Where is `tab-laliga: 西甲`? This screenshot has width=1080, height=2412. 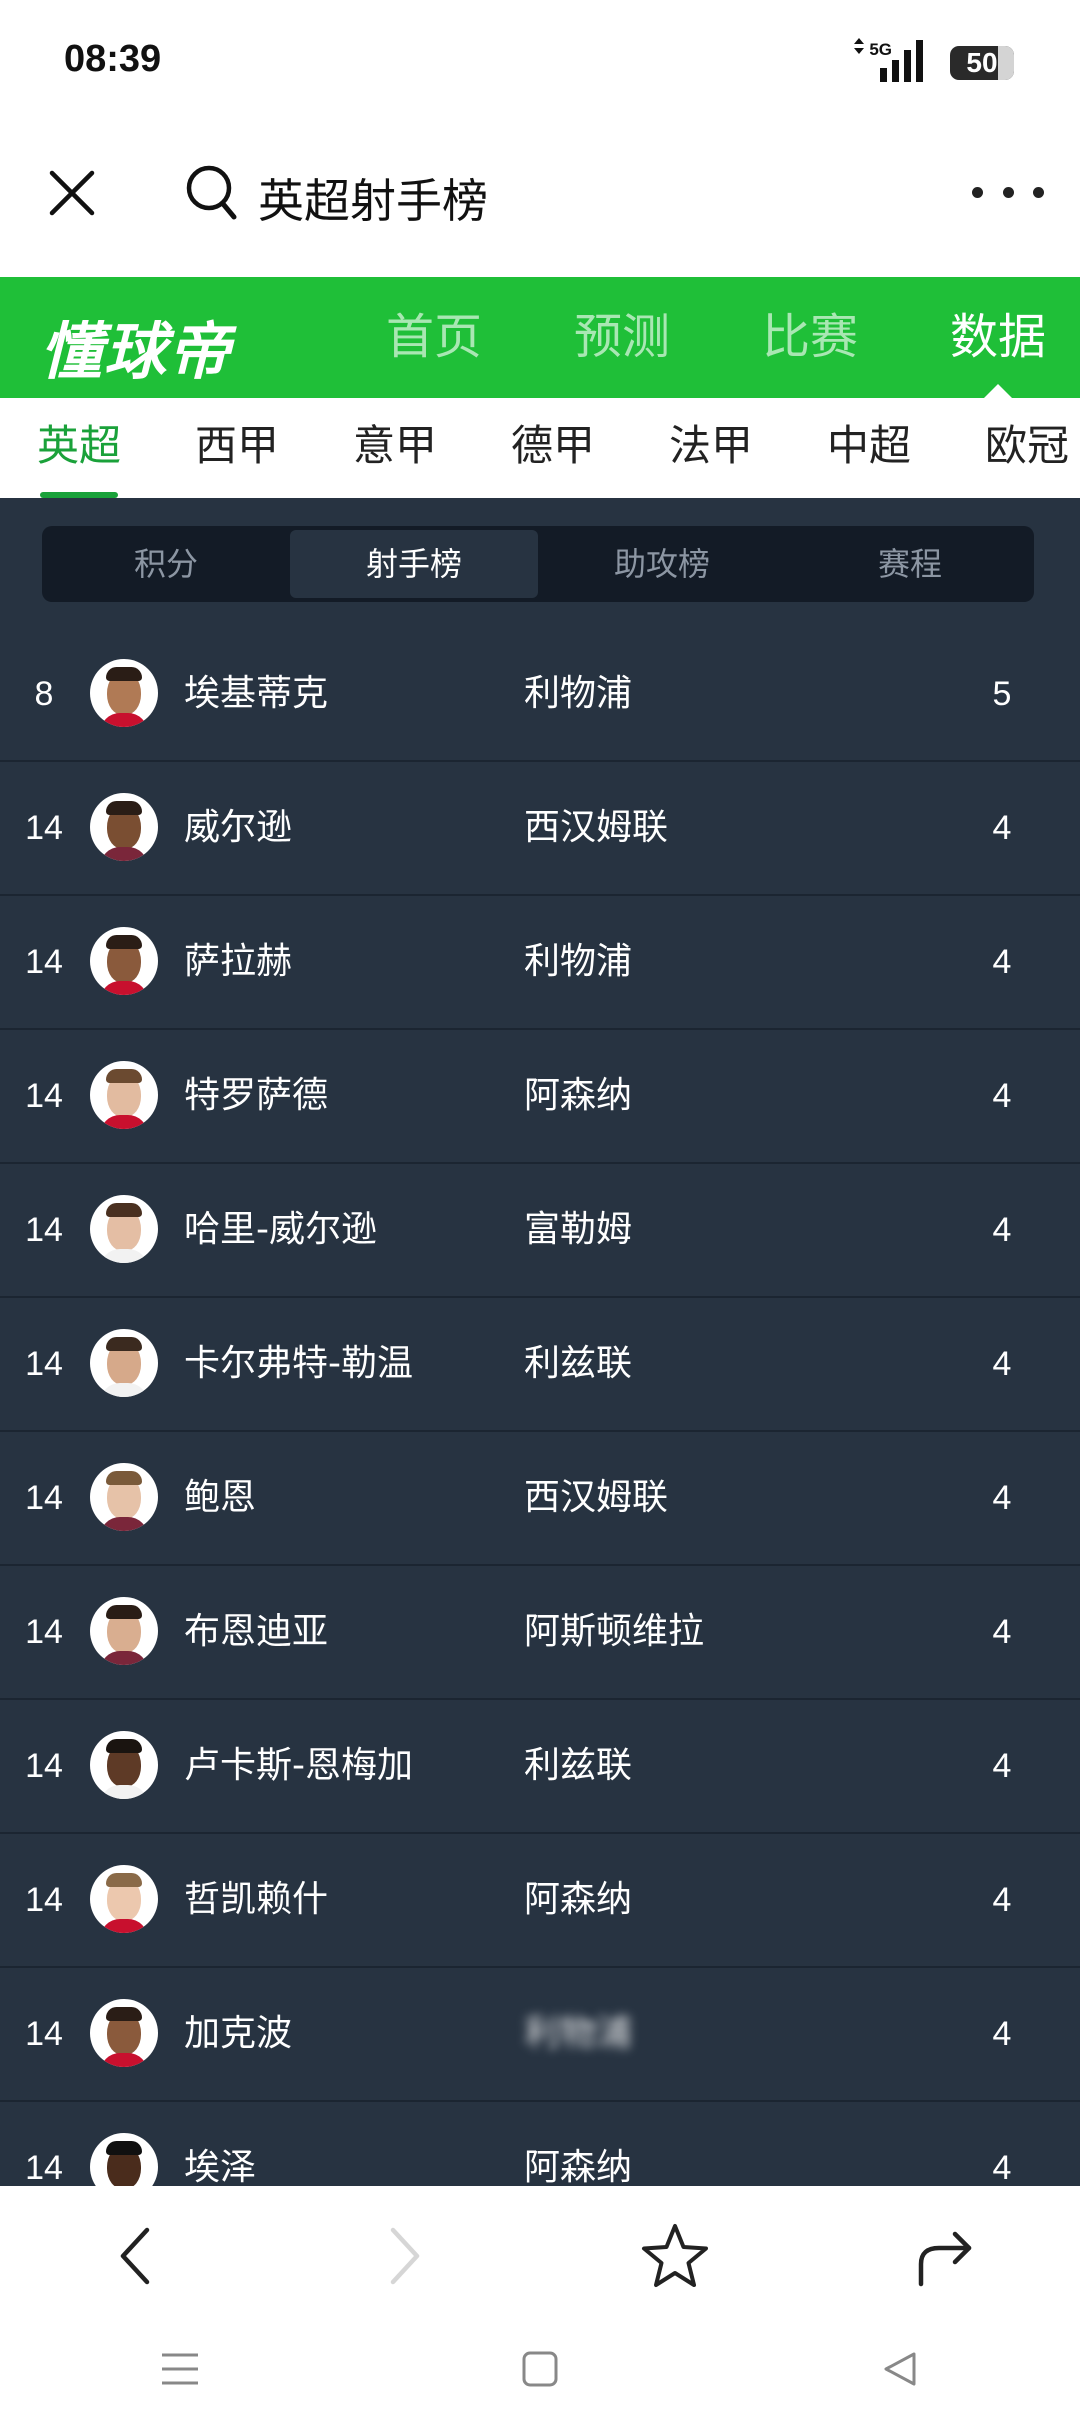
tab-laliga: 西甲 is located at coordinates (237, 448).